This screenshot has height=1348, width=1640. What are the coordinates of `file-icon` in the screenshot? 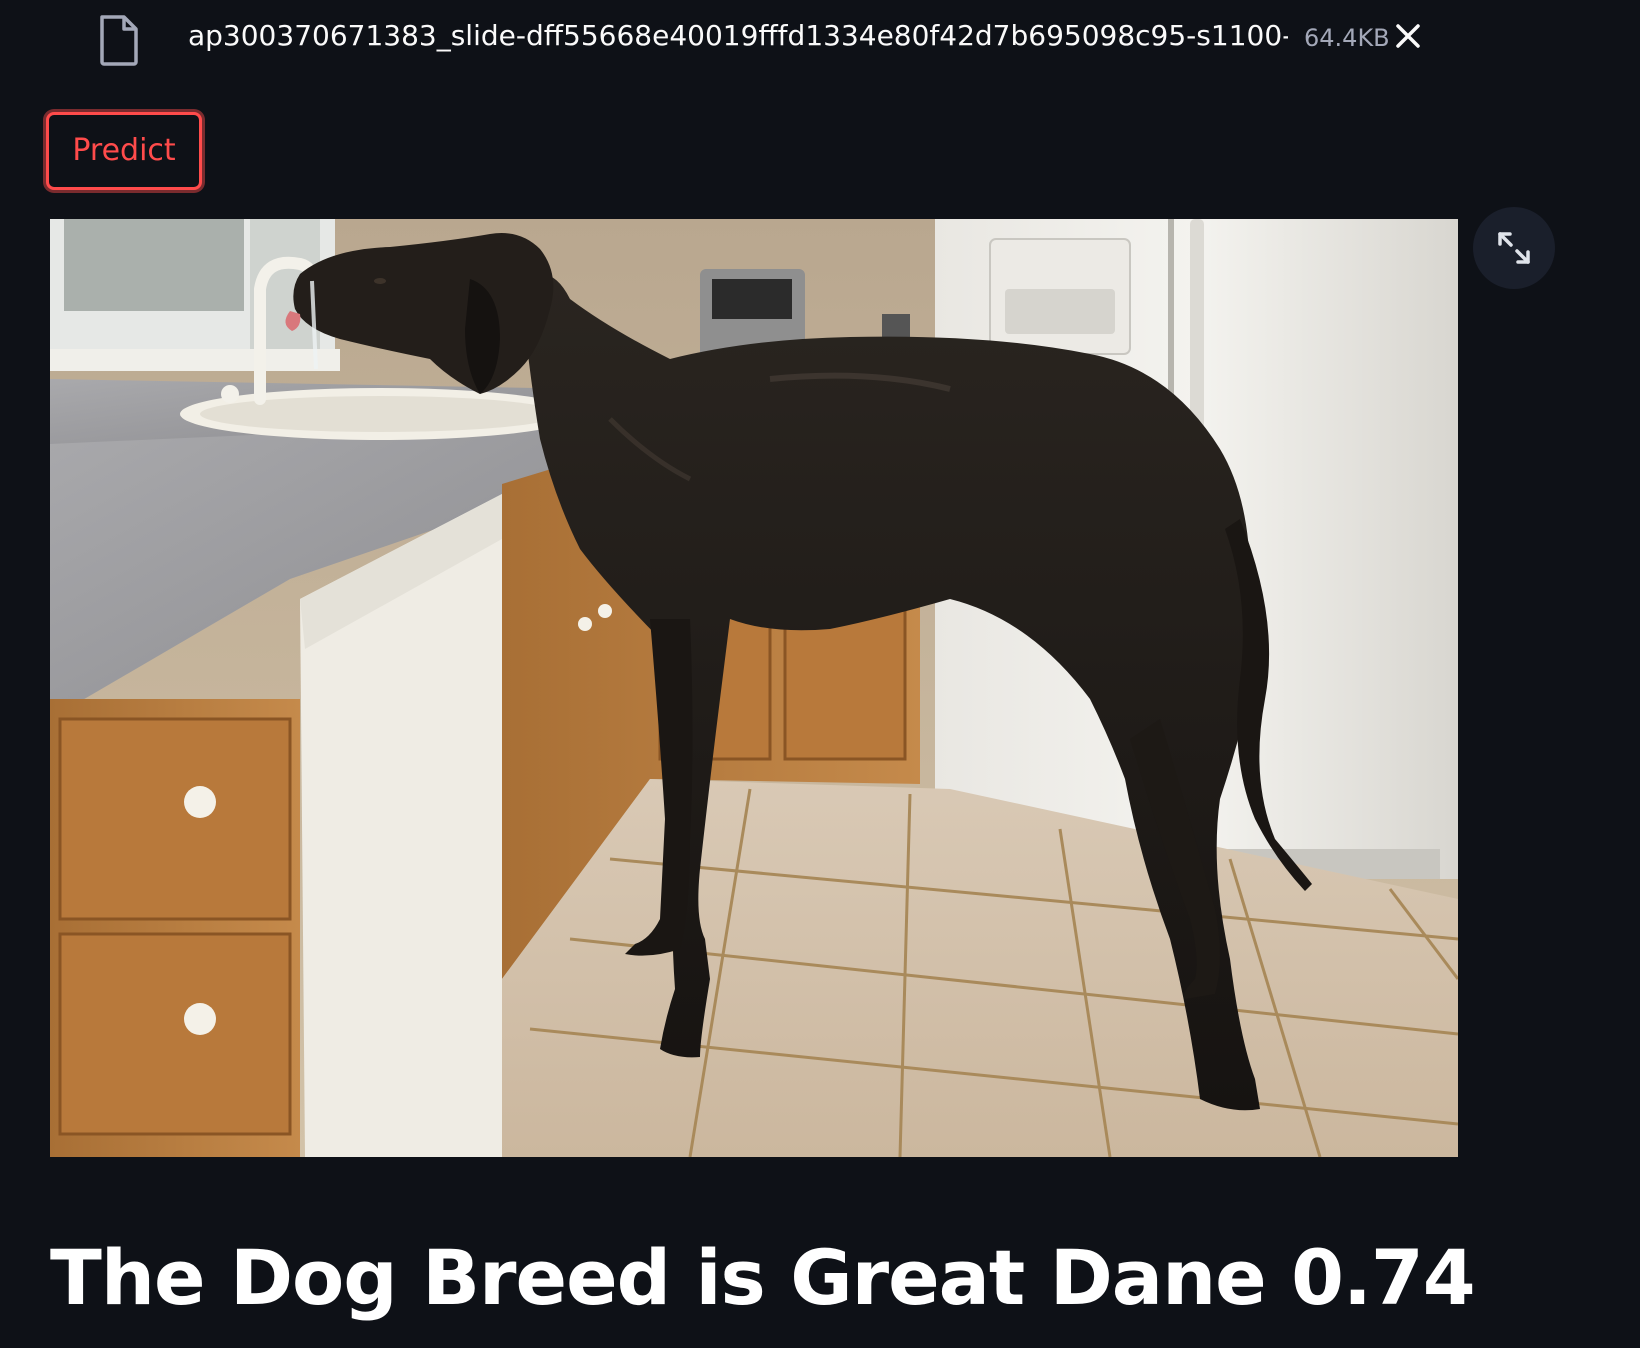 It's located at (119, 40).